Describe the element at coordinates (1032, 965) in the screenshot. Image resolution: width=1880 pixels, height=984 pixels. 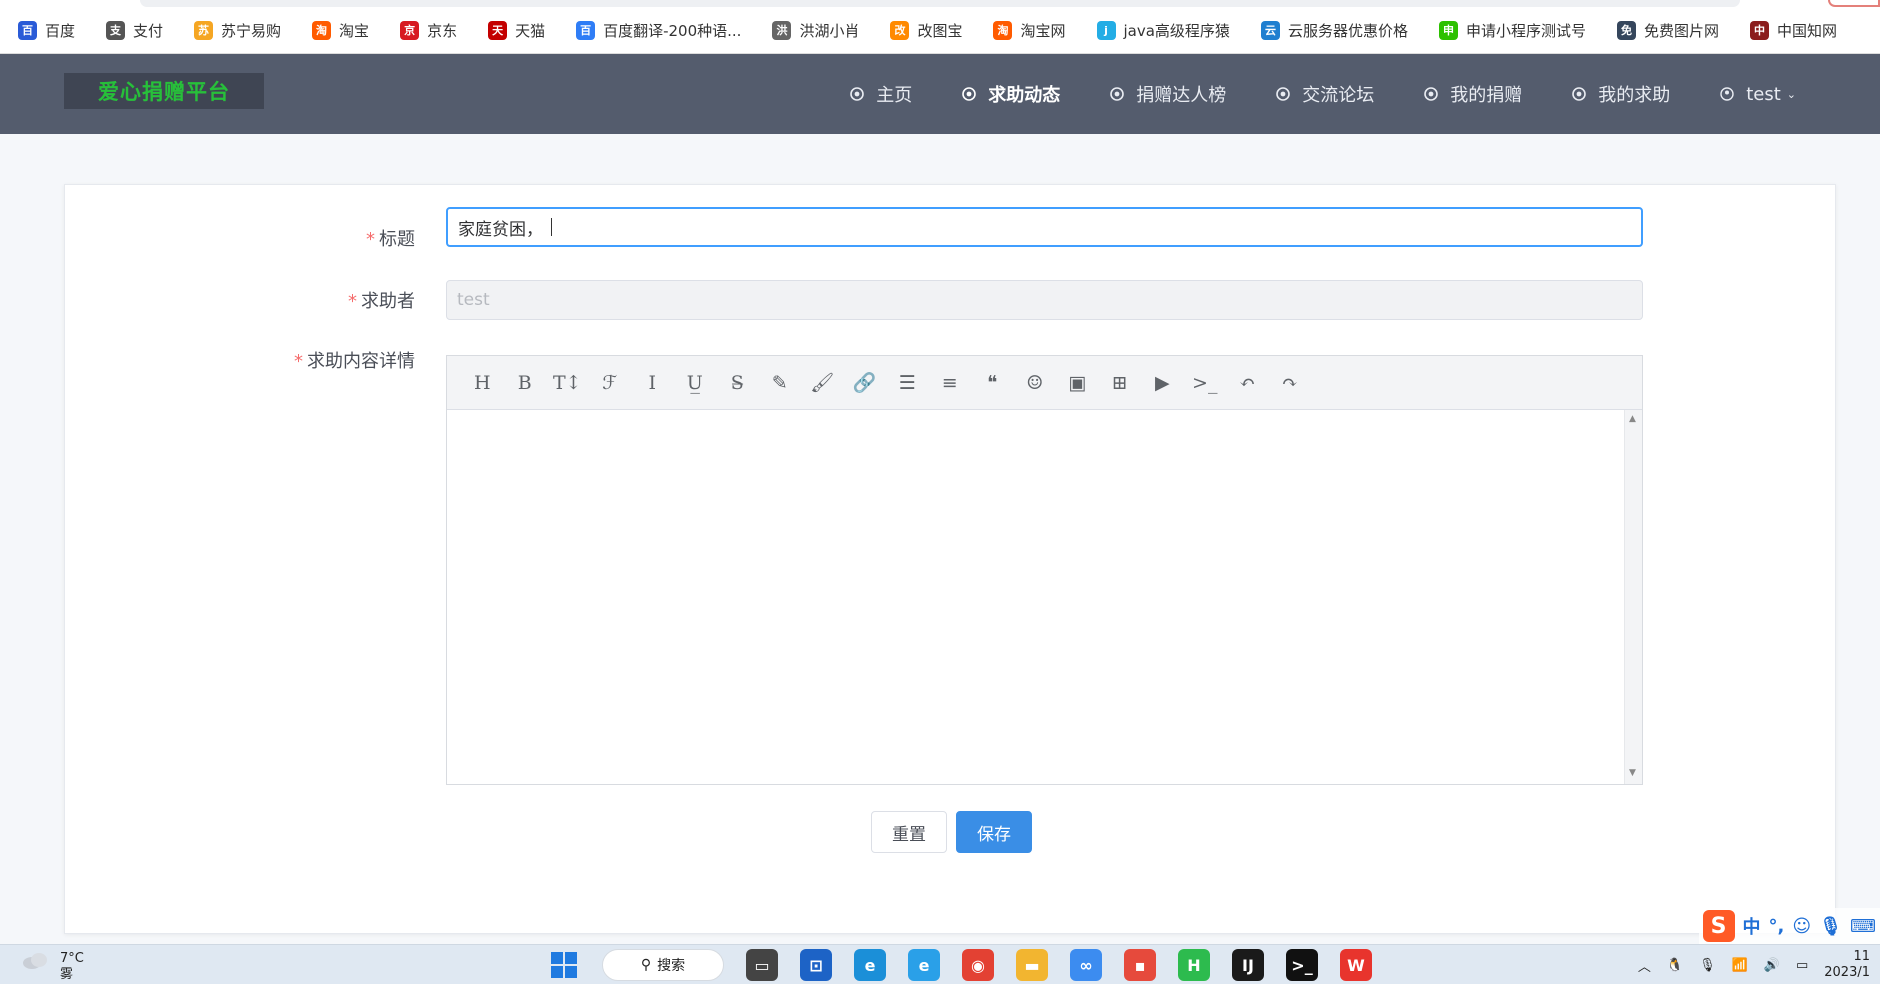
I see `folder-icon: ▬` at that location.